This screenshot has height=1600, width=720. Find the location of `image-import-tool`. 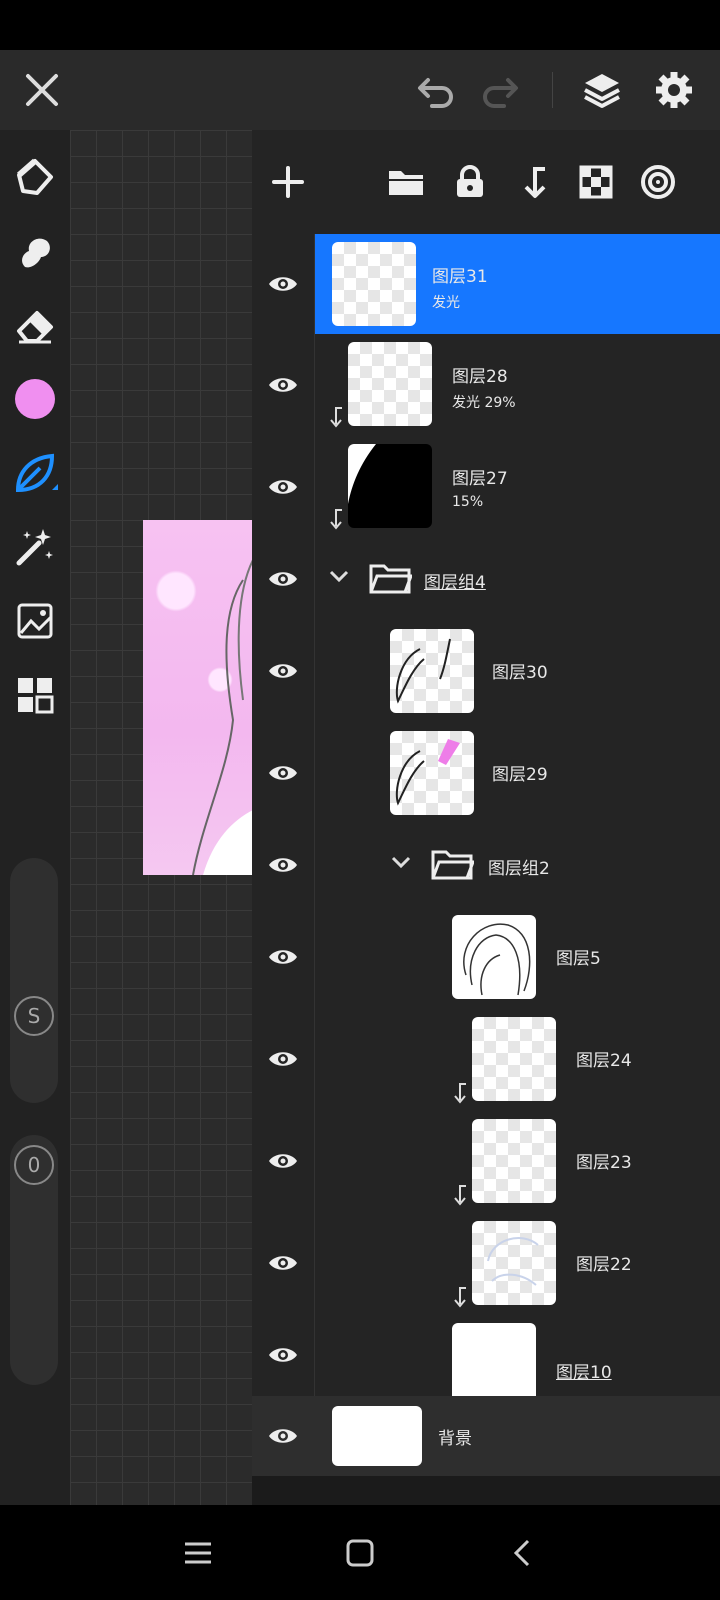

image-import-tool is located at coordinates (35, 621).